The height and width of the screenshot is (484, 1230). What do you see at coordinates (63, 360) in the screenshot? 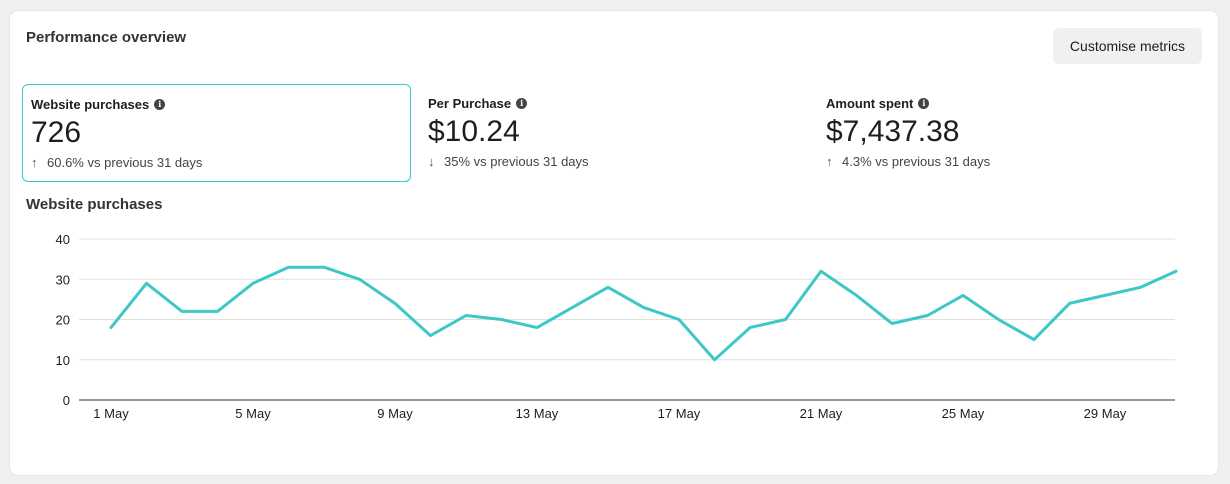
I see `y-tick-label: 10` at bounding box center [63, 360].